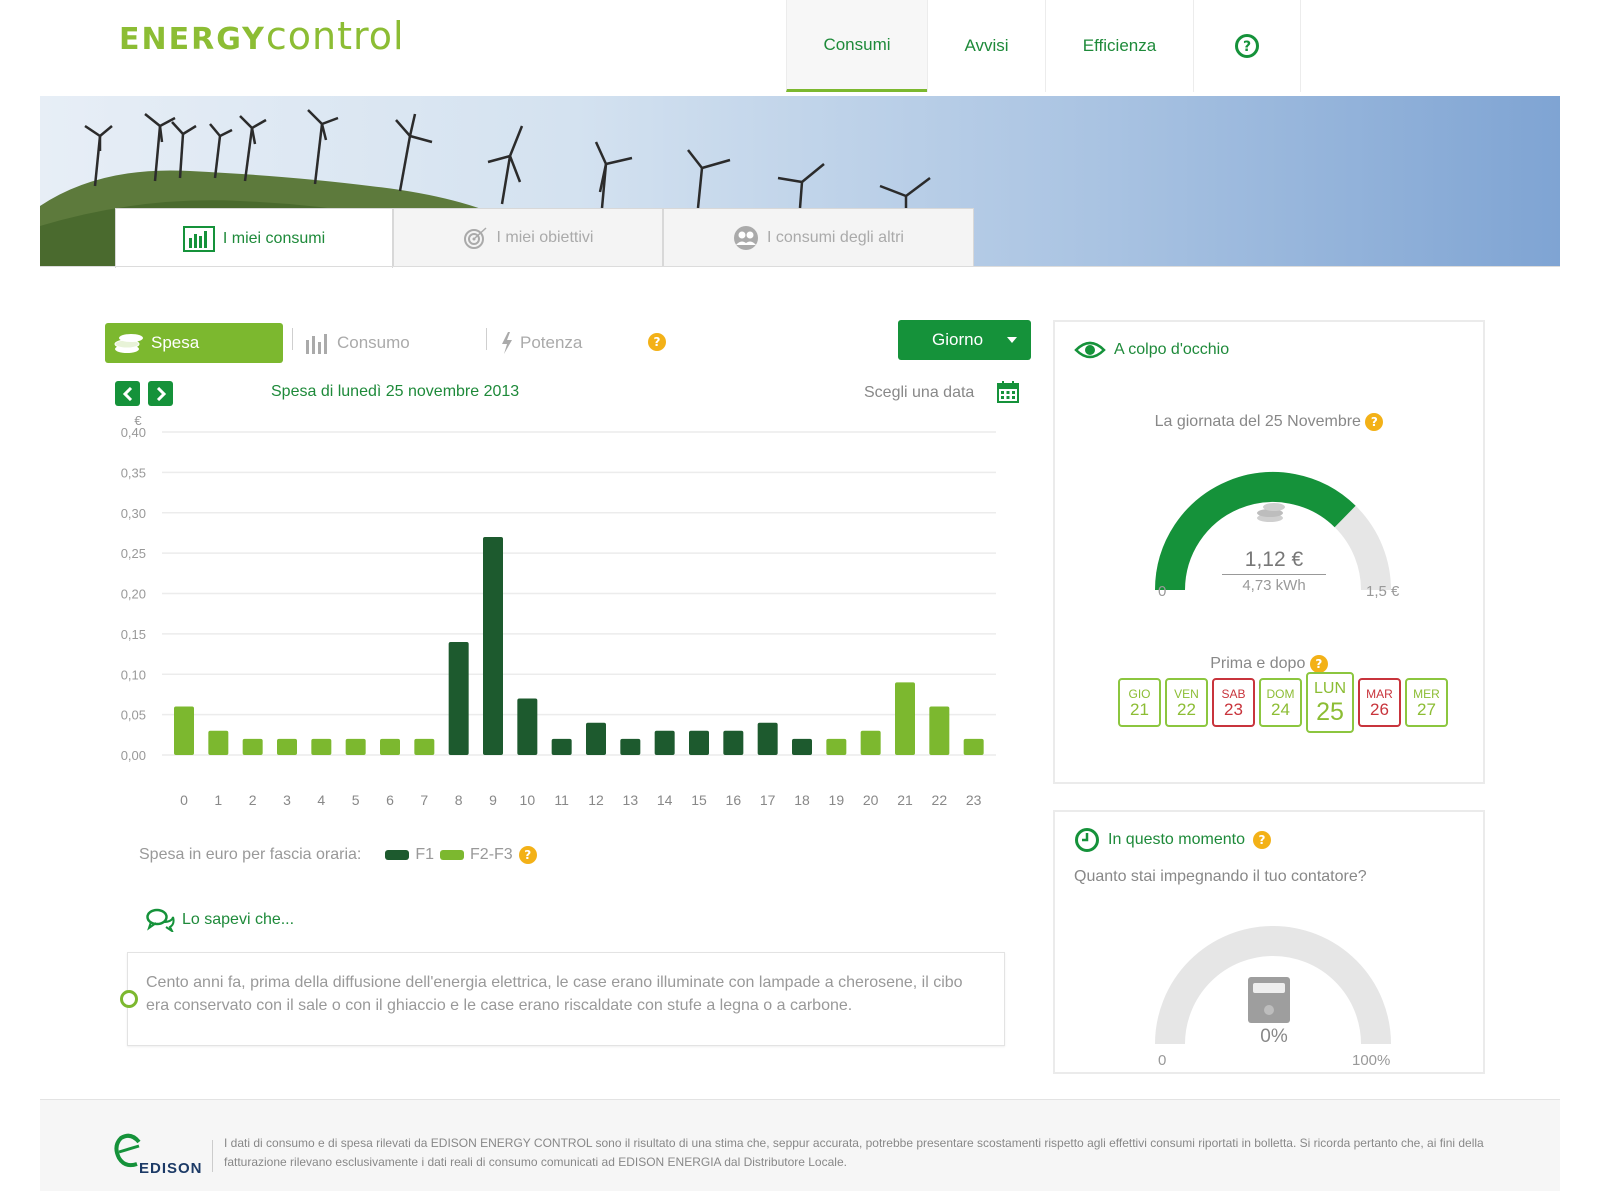 This screenshot has width=1600, height=1191. I want to click on next-day-button, so click(160, 393).